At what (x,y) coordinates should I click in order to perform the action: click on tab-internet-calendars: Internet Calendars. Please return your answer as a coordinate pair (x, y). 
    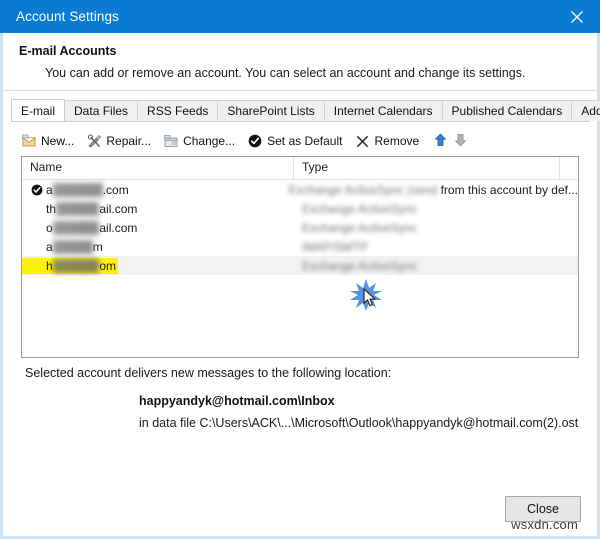
    Looking at the image, I should click on (383, 110).